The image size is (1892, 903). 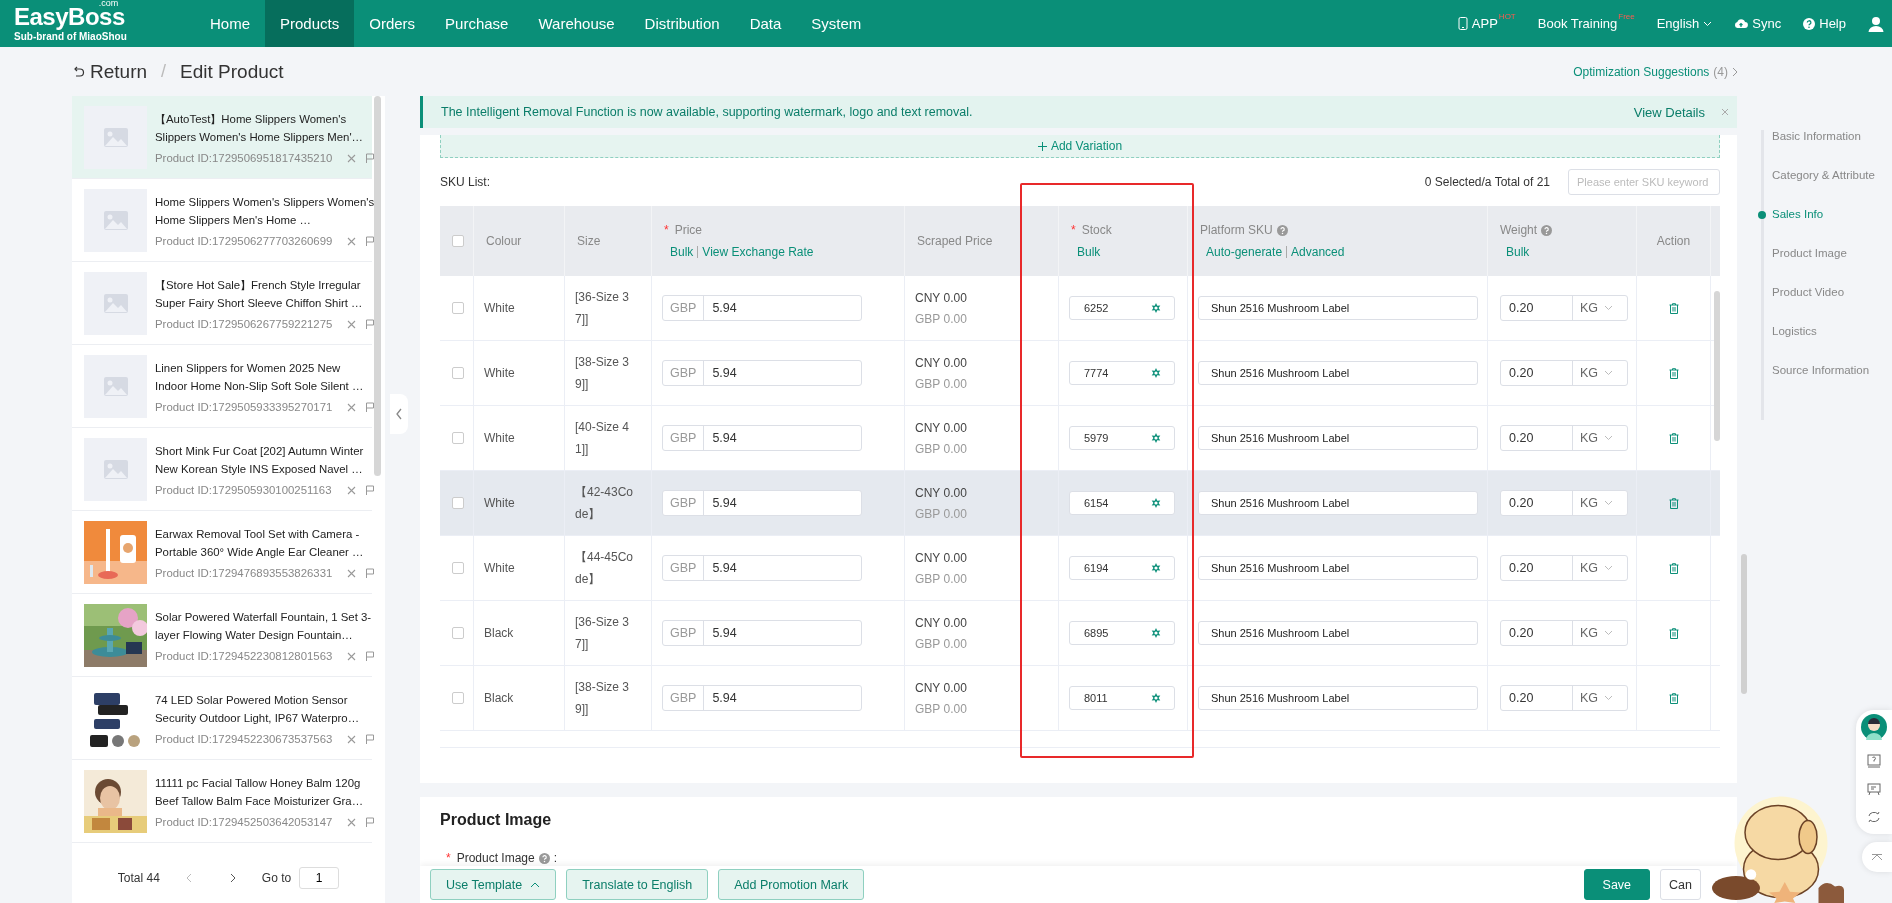 I want to click on product-list-item: Short Mink Fur Coat [202] Autumn Winter New Korean Style INS Exposed Navel … Product ID:1729505930100251163, so click(x=222, y=469).